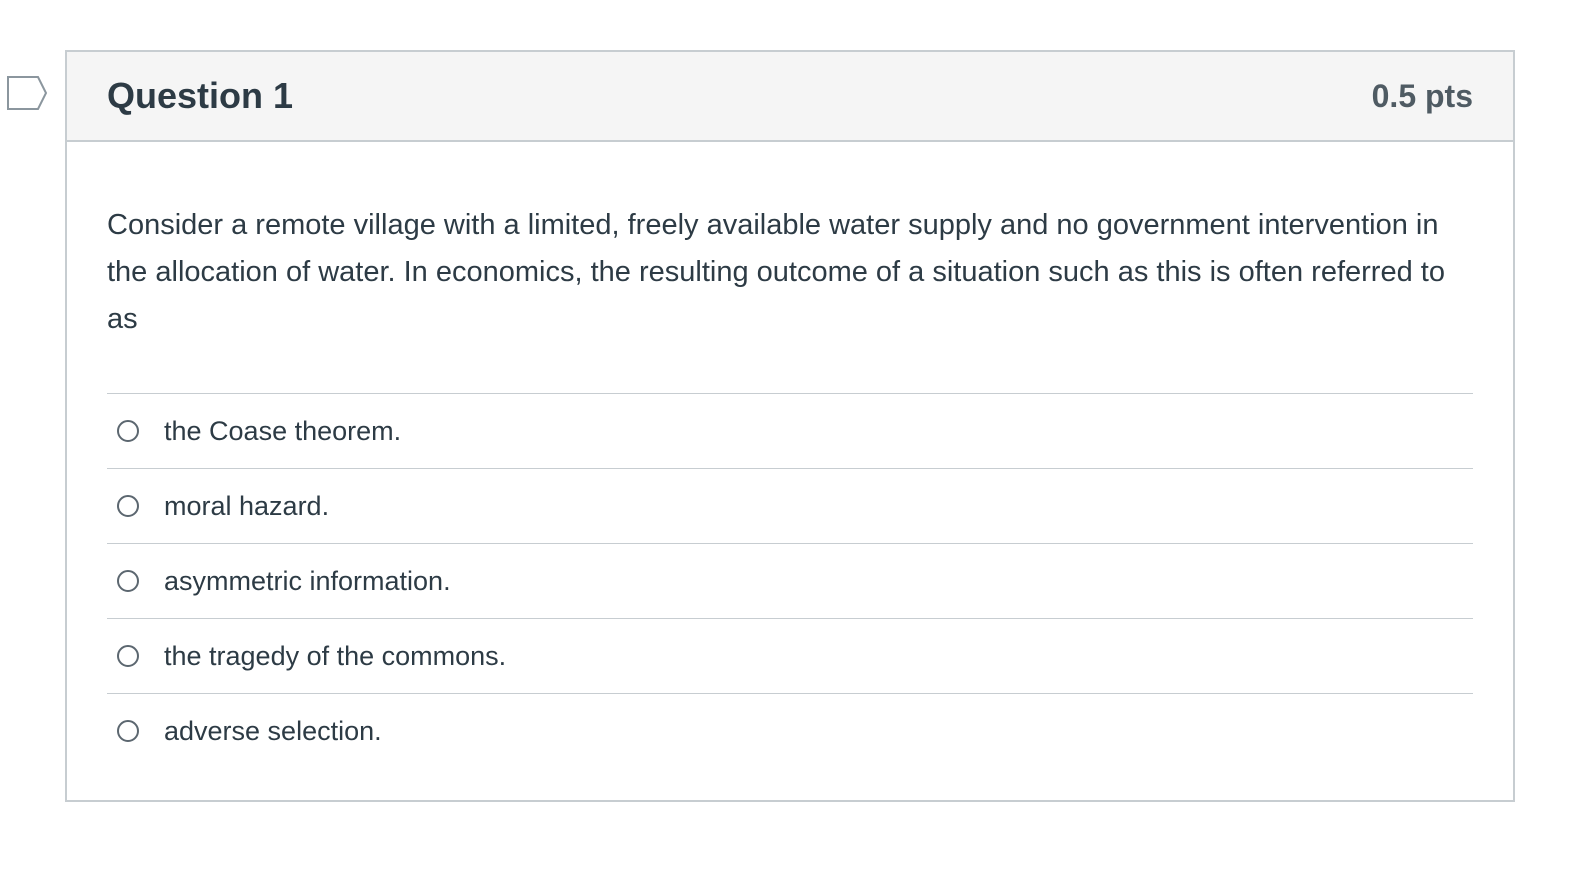  Describe the element at coordinates (247, 505) in the screenshot. I see `answer-label: moral hazard.` at that location.